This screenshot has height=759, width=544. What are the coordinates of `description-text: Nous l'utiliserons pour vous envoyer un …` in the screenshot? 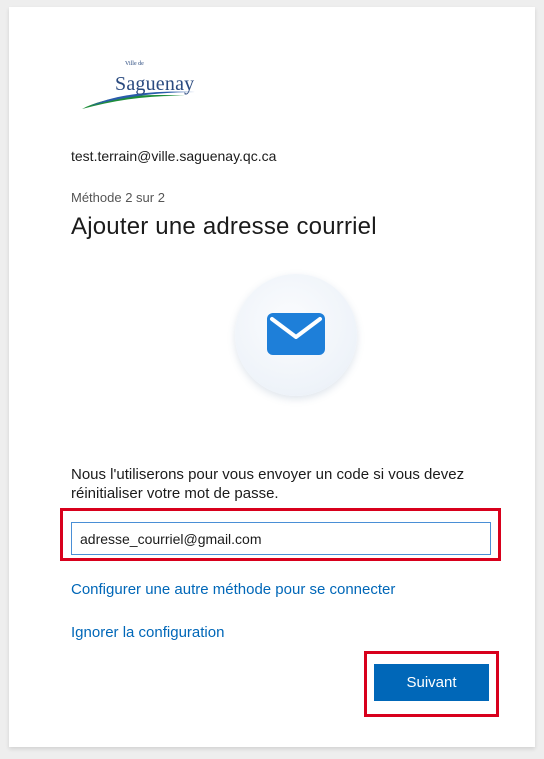 It's located at (268, 484).